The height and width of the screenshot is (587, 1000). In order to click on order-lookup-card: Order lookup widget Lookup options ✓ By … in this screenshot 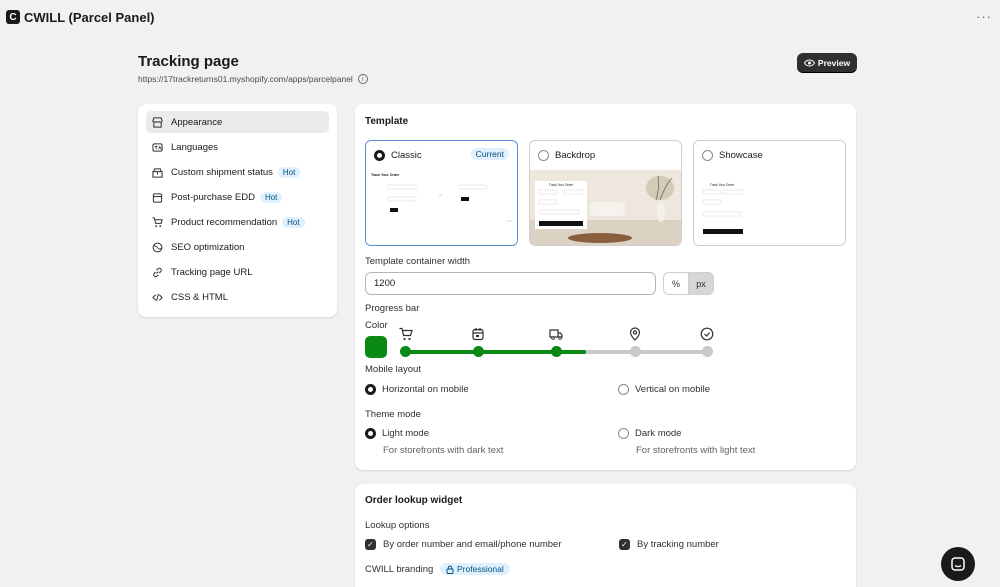, I will do `click(605, 535)`.